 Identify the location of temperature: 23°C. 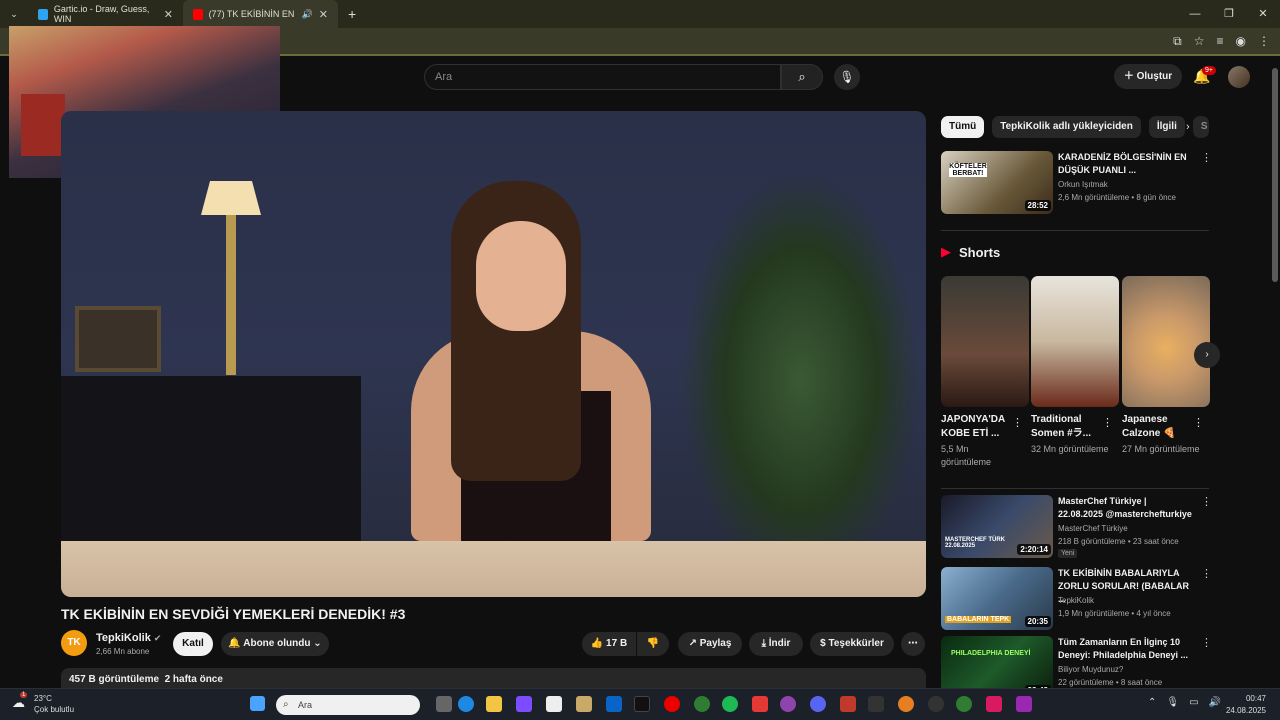
(43, 698).